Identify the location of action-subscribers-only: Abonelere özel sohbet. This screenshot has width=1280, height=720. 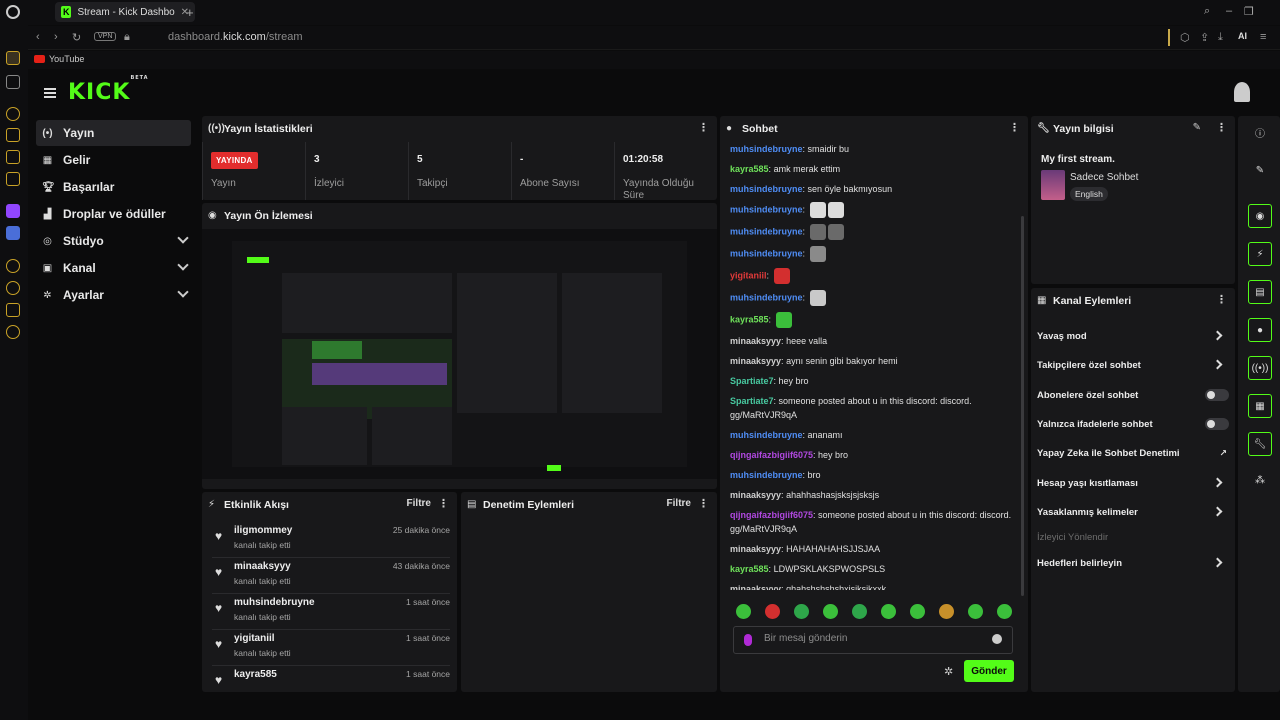
(1133, 397).